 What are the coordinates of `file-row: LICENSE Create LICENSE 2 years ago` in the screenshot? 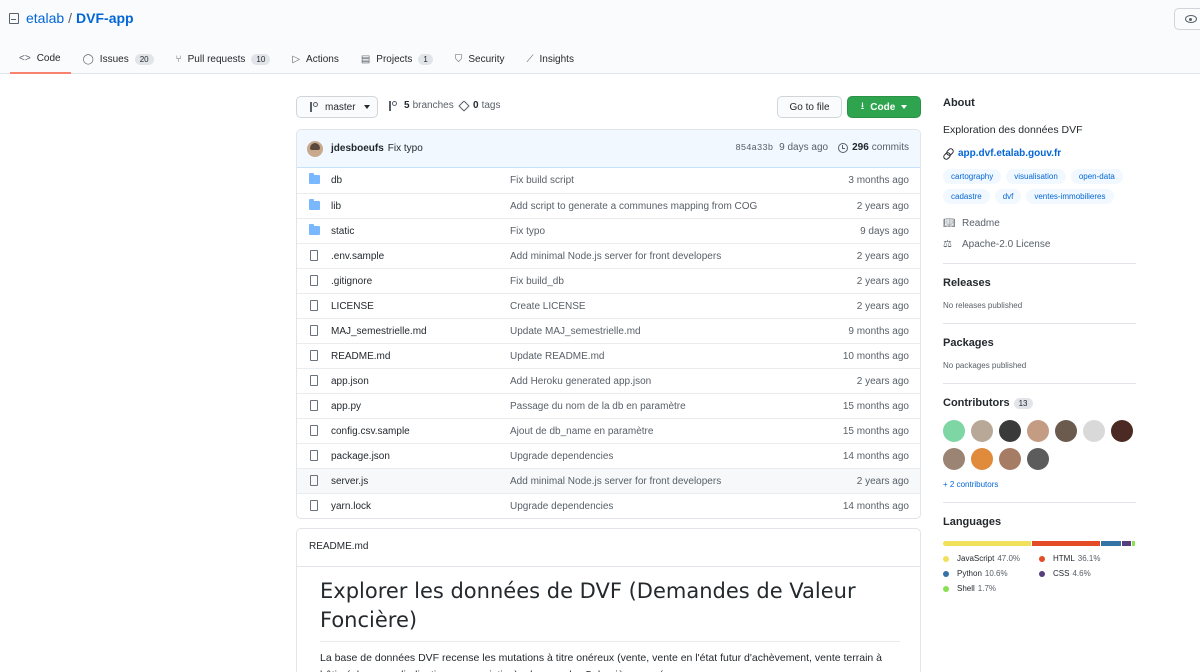 It's located at (608, 305).